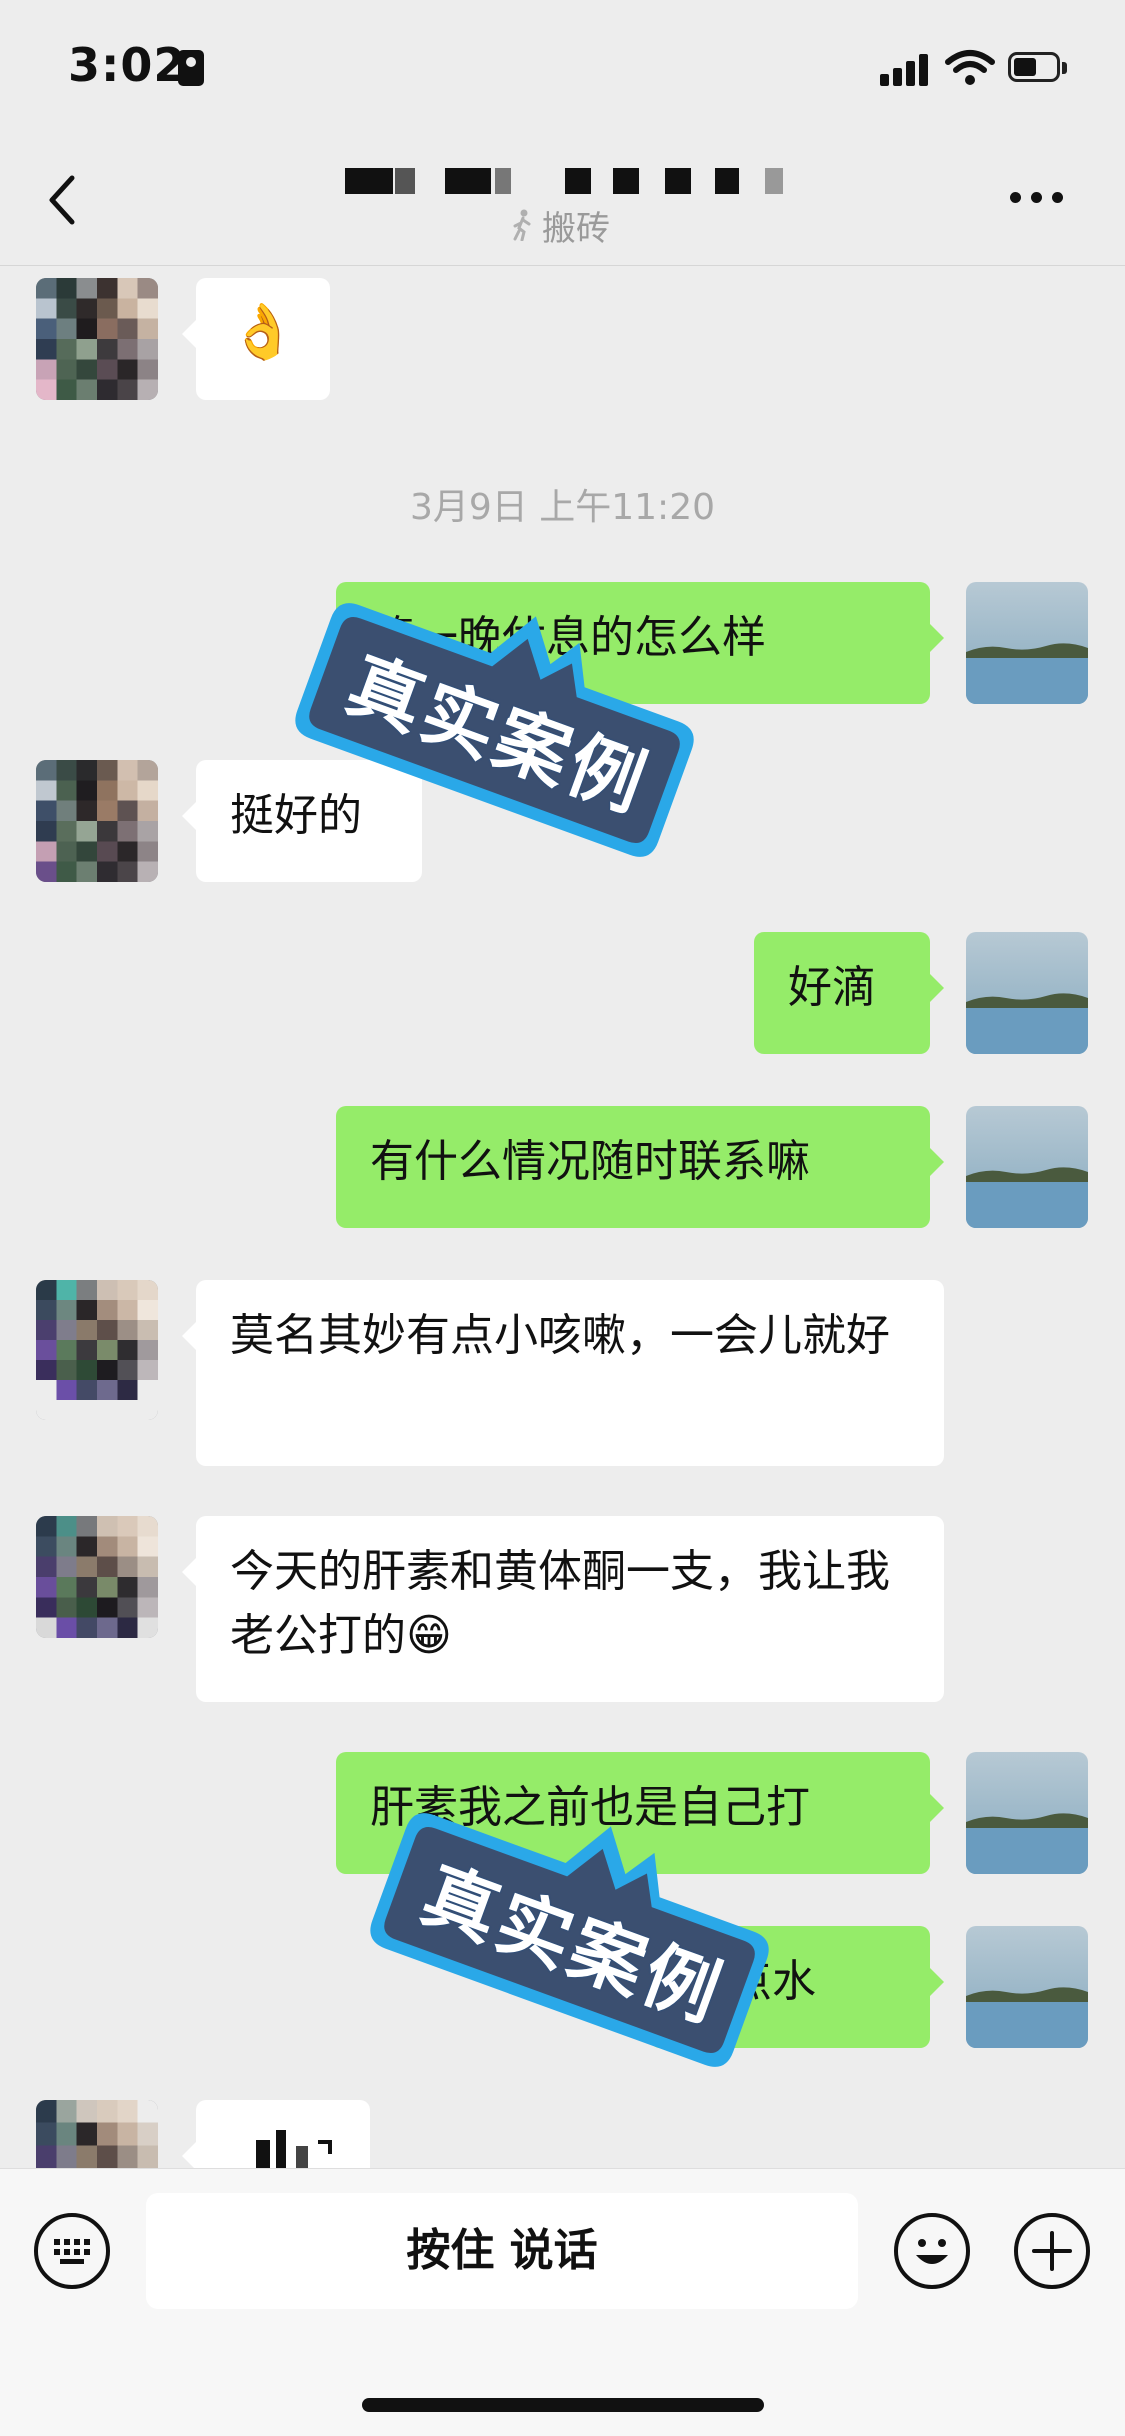 This screenshot has height=2436, width=1125. Describe the element at coordinates (1040, 202) in the screenshot. I see `more-options-icon` at that location.